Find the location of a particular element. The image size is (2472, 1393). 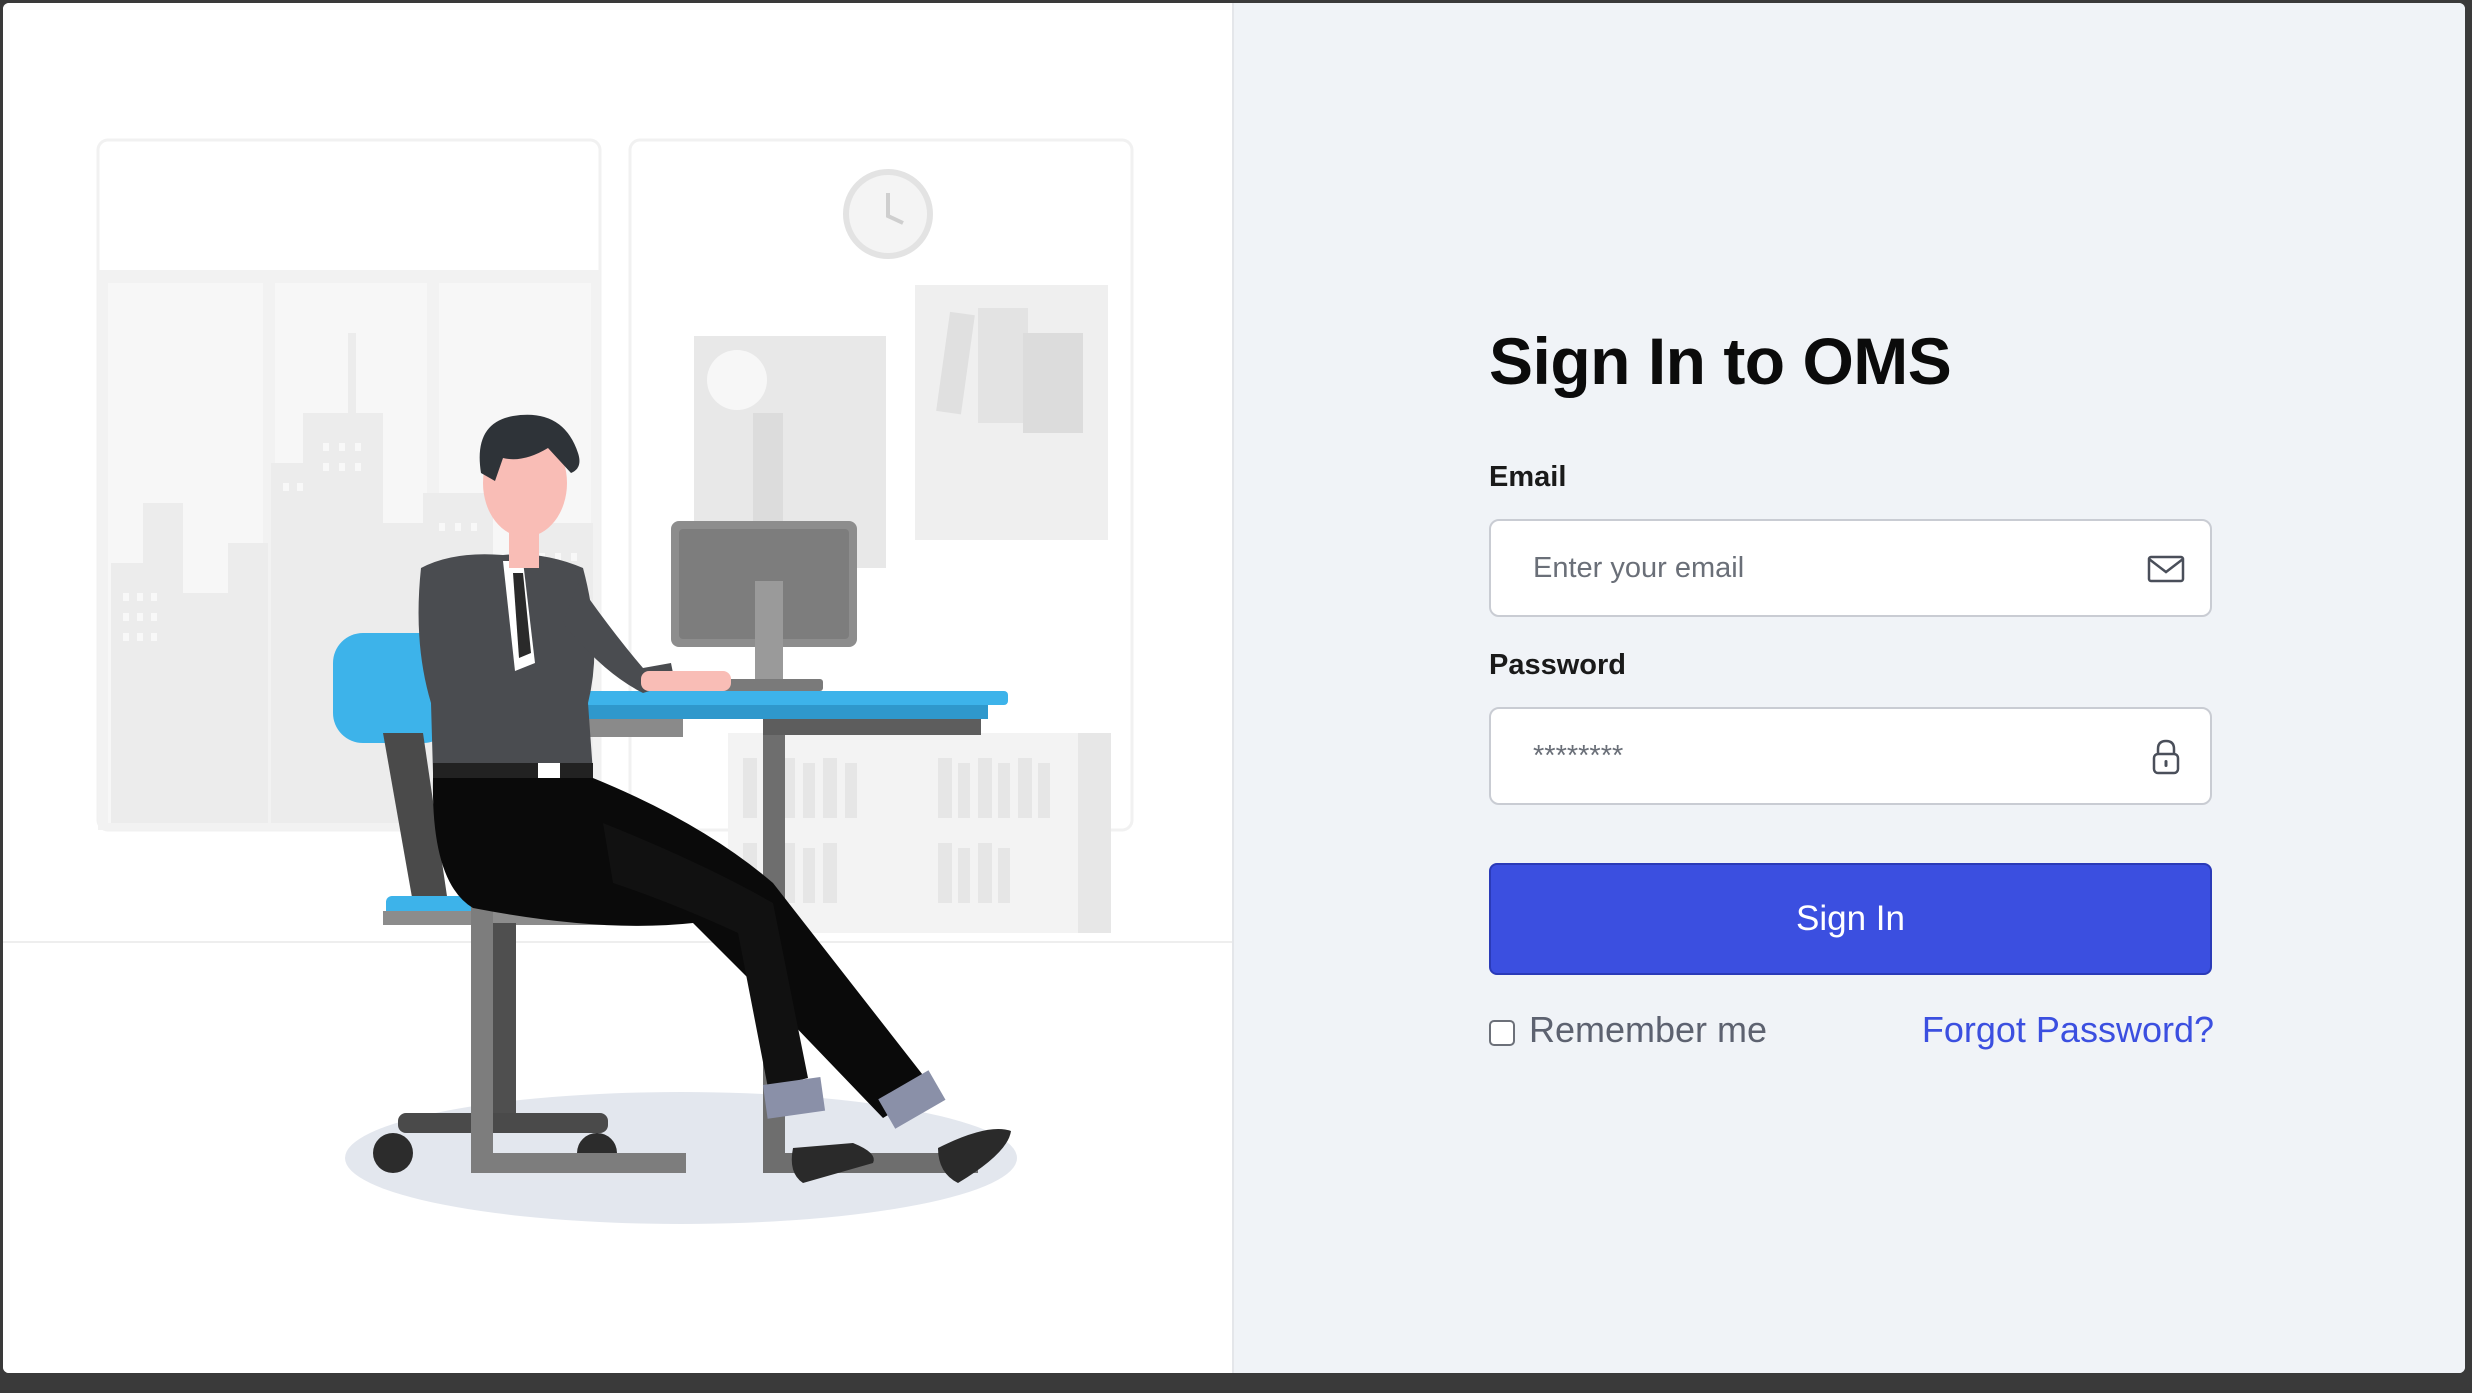

remember-me-label: Remember me is located at coordinates (1648, 1029).